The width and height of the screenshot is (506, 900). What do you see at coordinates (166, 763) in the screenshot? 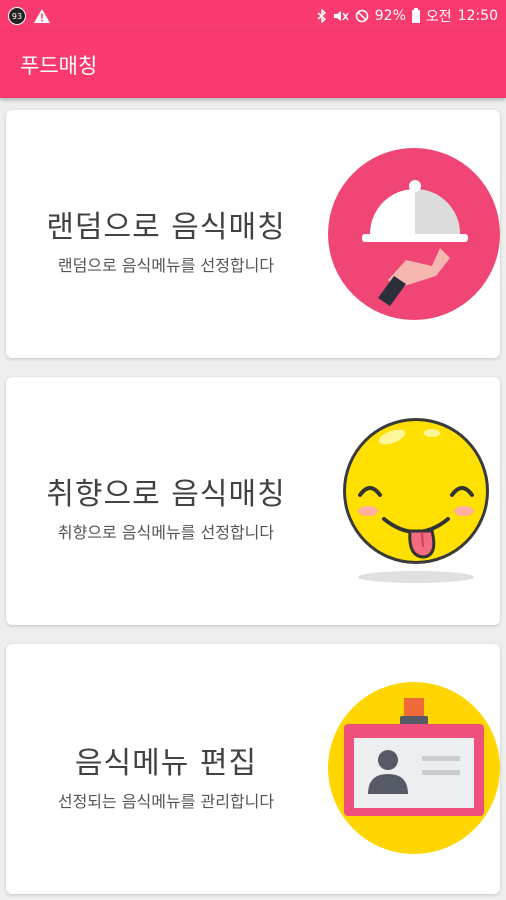
I see `card-title: 음식메뉴 편집` at bounding box center [166, 763].